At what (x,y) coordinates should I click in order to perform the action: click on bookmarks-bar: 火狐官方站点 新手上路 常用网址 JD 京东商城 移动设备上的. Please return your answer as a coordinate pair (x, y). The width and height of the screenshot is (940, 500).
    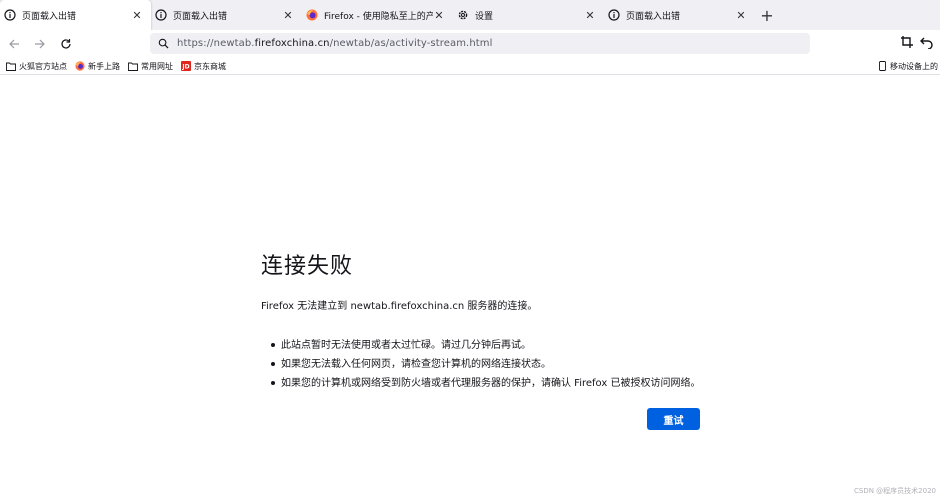
    Looking at the image, I should click on (470, 66).